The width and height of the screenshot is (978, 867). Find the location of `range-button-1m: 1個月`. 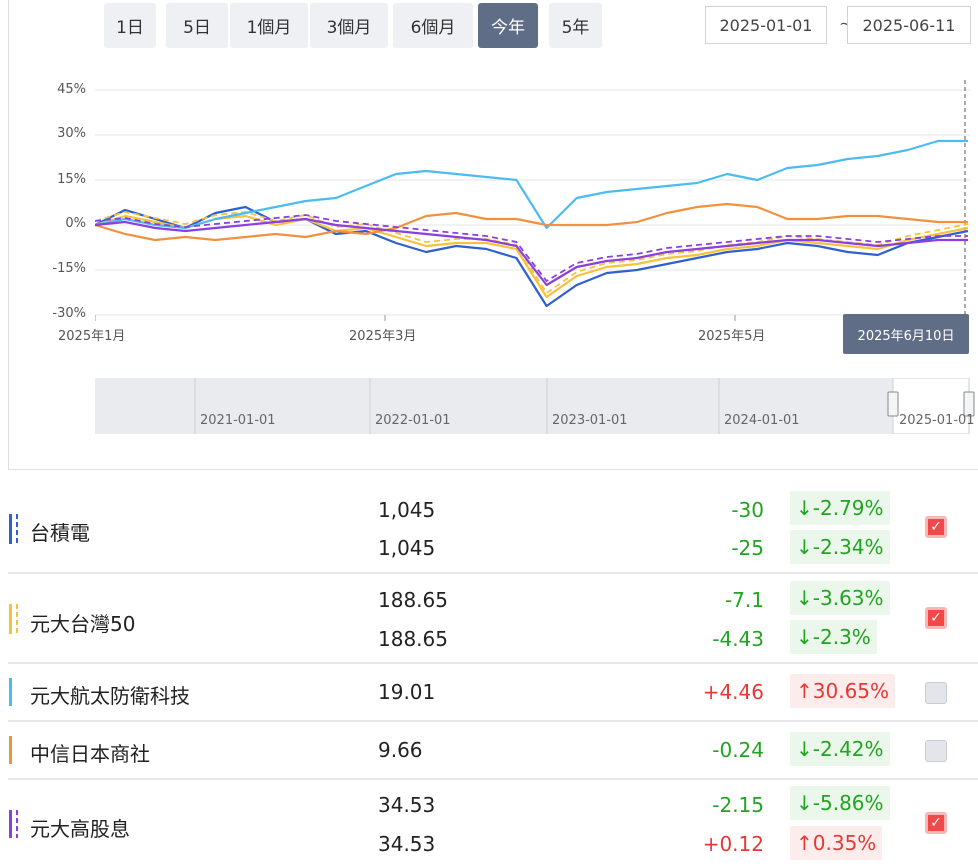

range-button-1m: 1個月 is located at coordinates (269, 25).